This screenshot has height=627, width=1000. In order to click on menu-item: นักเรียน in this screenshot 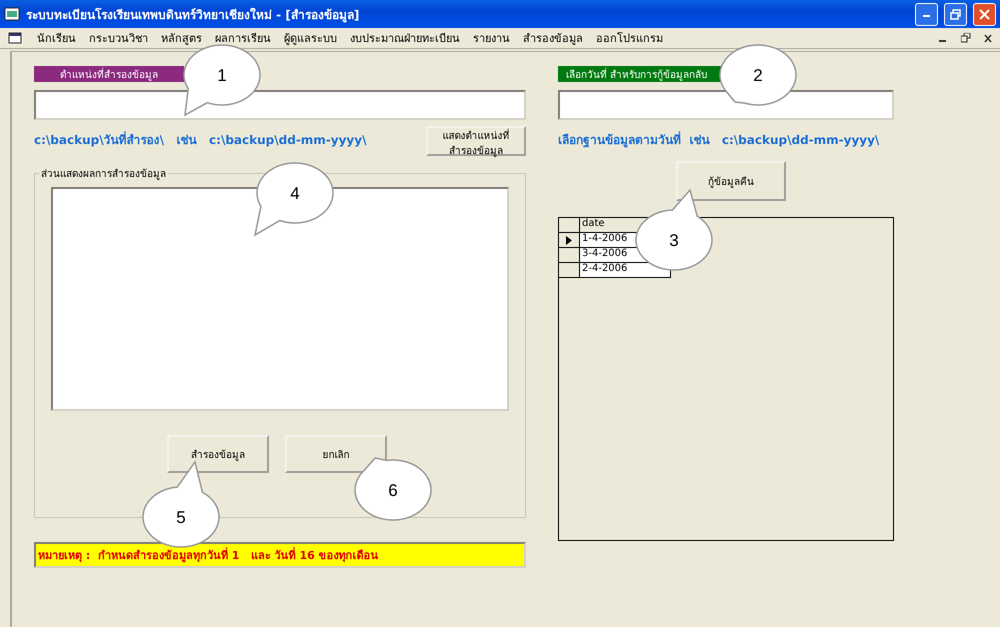, I will do `click(56, 38)`.